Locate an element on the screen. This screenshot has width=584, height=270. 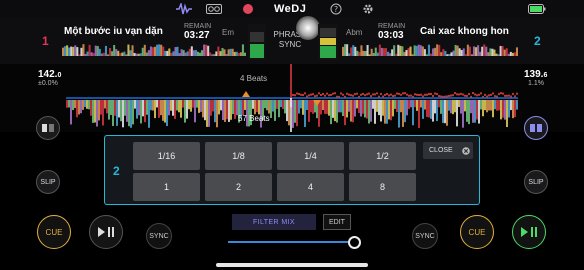
deck-1-beats-label: 4 Beats is located at coordinates (254, 78).